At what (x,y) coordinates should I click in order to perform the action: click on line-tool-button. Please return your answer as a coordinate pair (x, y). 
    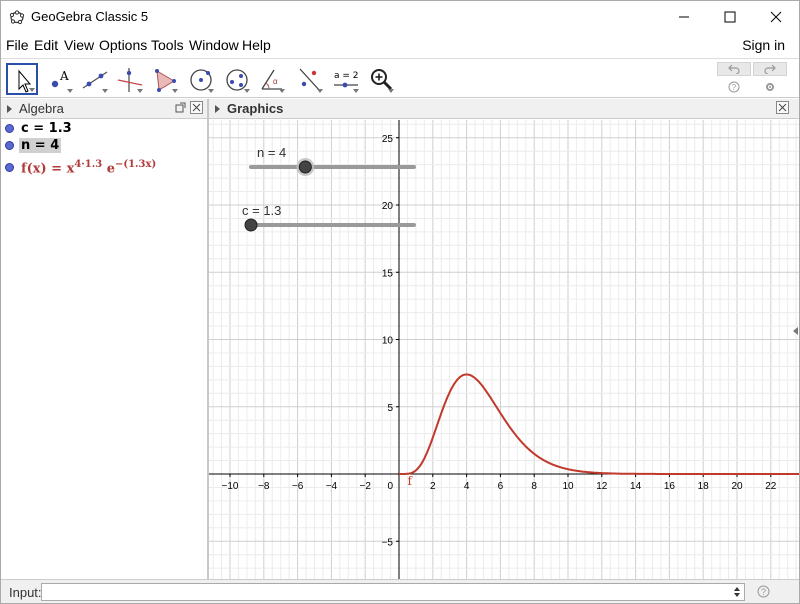
    Looking at the image, I should click on (94, 79).